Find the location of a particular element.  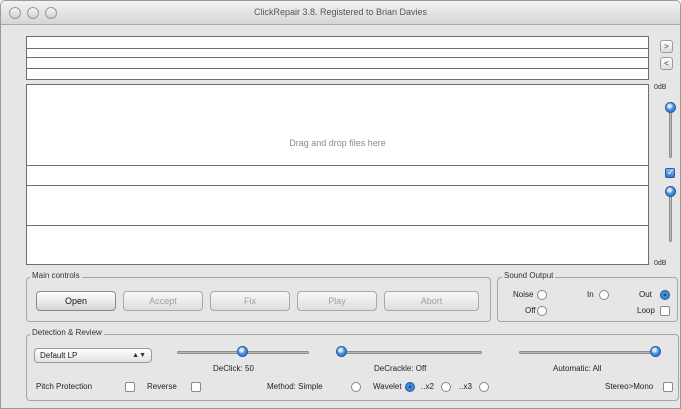

open-button: Open is located at coordinates (76, 301).